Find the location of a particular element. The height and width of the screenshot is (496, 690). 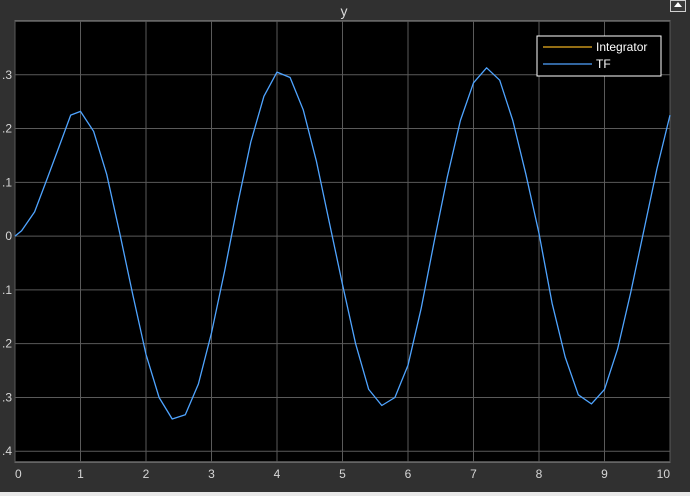

x-tick-labels: 0 1 2 3 4 5 6 7 8 9 10 is located at coordinates (342, 474).